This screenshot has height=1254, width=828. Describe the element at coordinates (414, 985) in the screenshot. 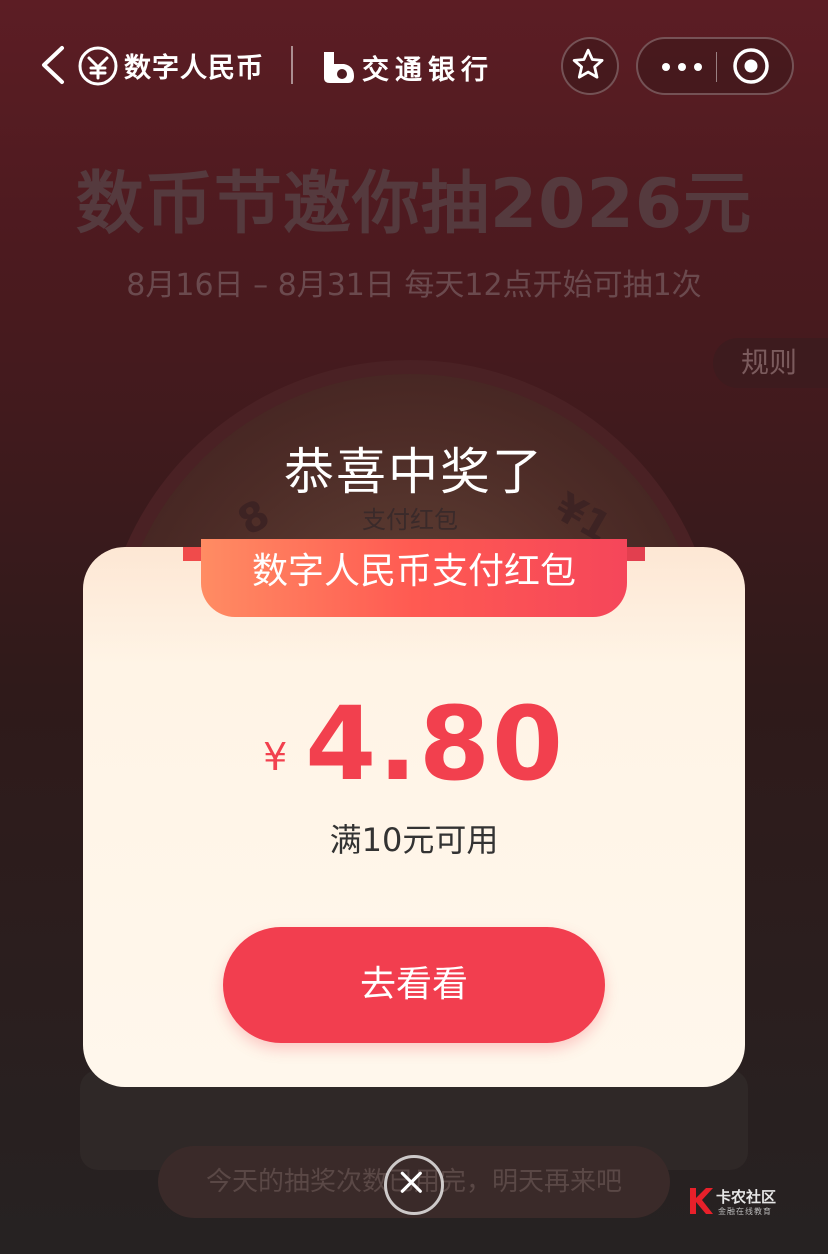

I see `view-prize-button: 去看看` at that location.